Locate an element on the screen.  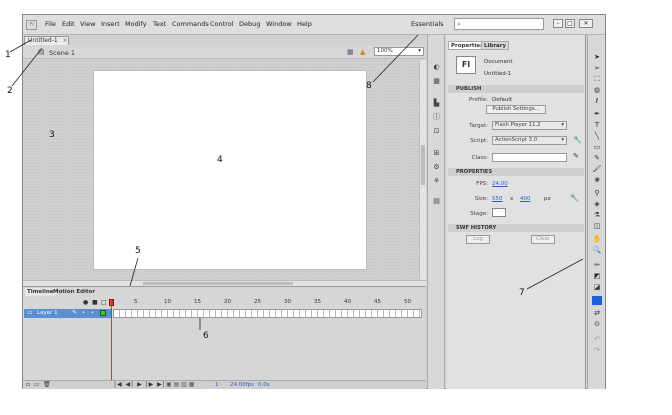
menu-debug: Debug is located at coordinates (249, 24).